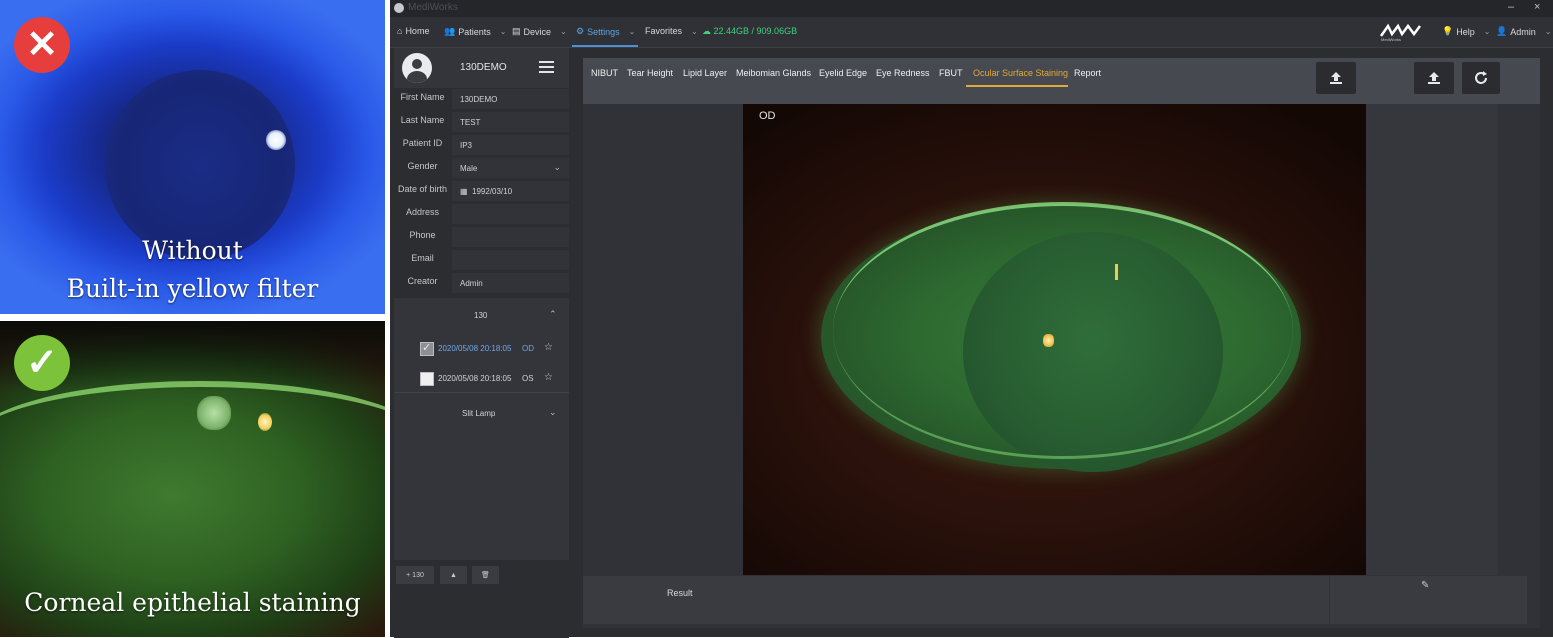 This screenshot has height=638, width=1553. I want to click on upload-button, so click(1336, 78).